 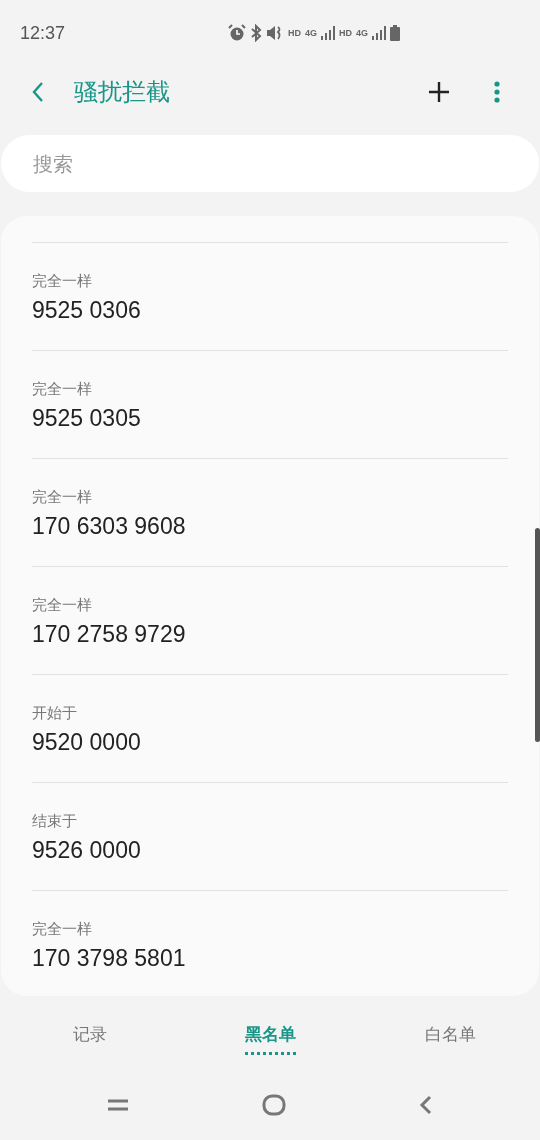 I want to click on add-icon, so click(x=439, y=92).